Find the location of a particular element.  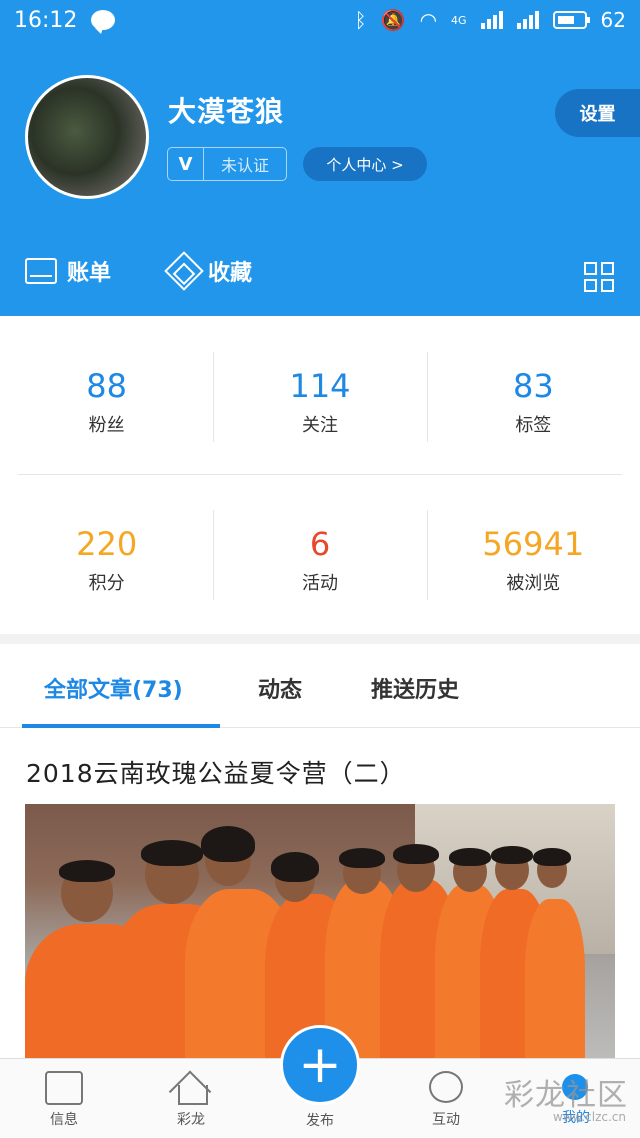

stat-activities: 6 活动 is located at coordinates (319, 560).